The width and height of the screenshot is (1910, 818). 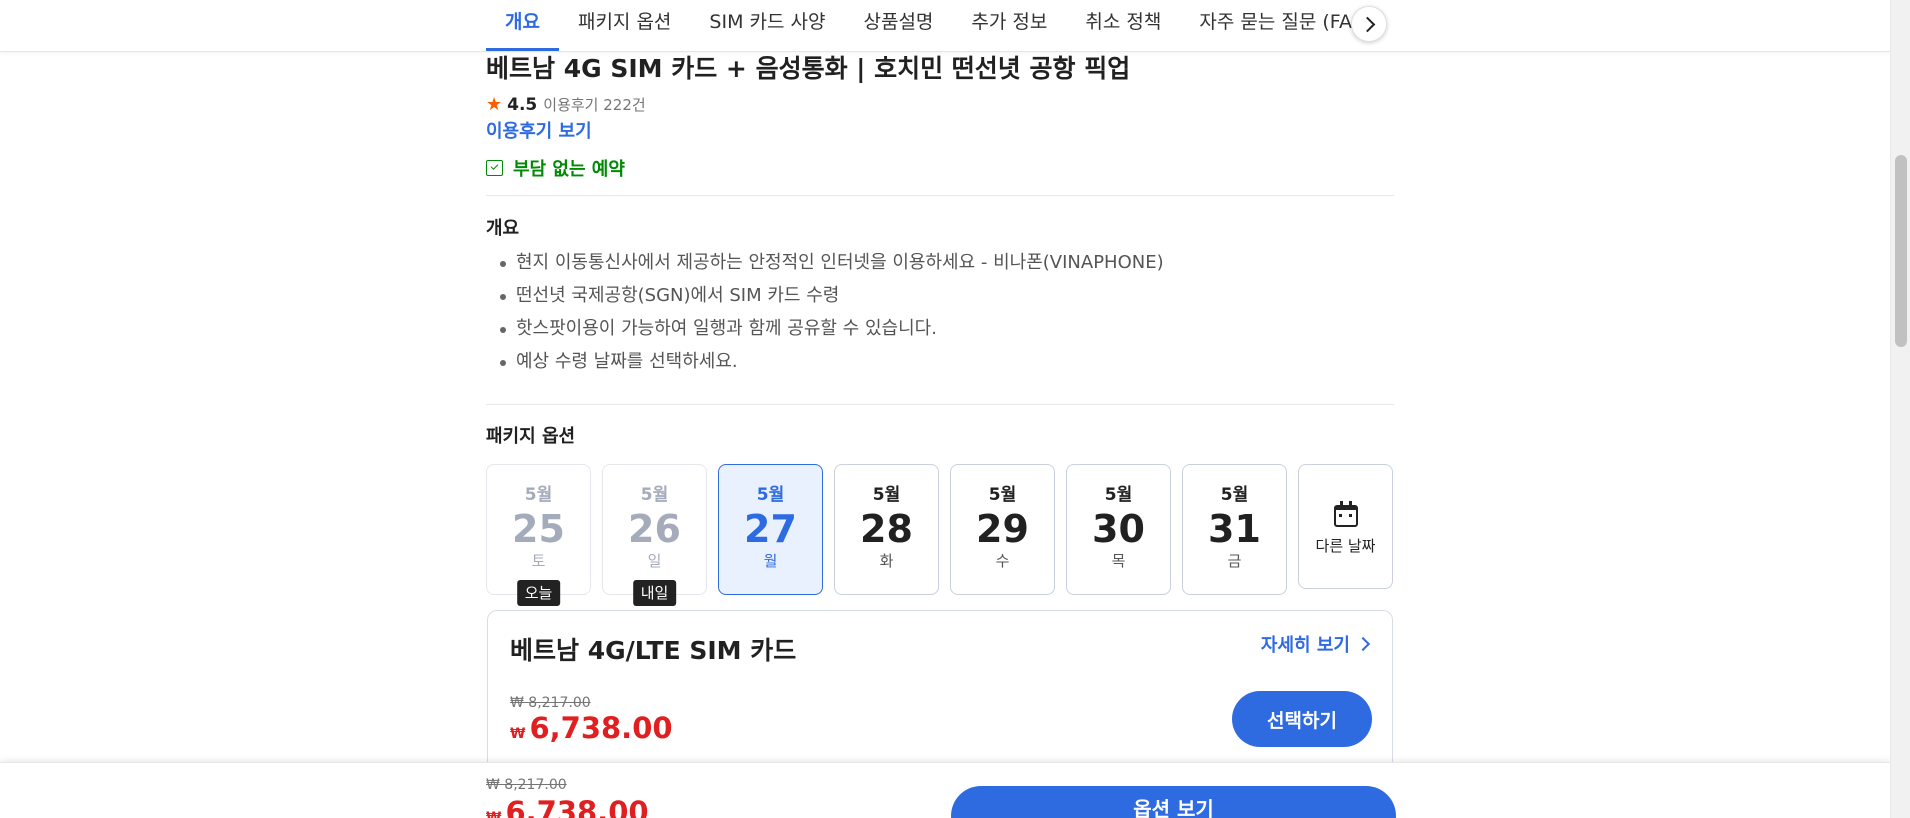 I want to click on free-booking-badge: 부담 없는 예약, so click(x=940, y=168).